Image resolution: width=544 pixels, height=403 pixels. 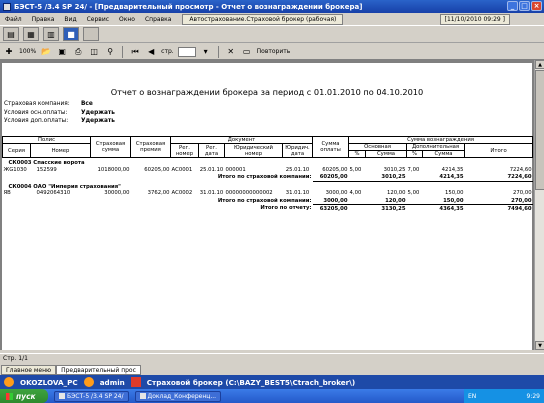 I want to click on cell-s2: 4214,35, so click(x=452, y=169).